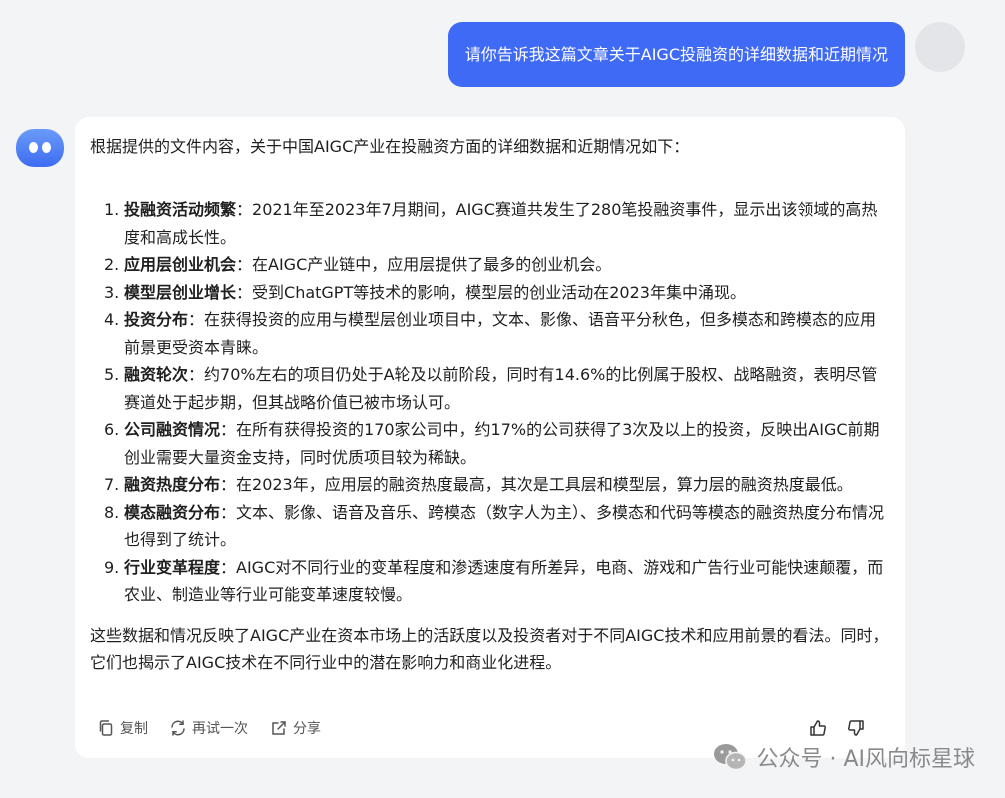  Describe the element at coordinates (220, 729) in the screenshot. I see `retry-label: 再试一次` at that location.